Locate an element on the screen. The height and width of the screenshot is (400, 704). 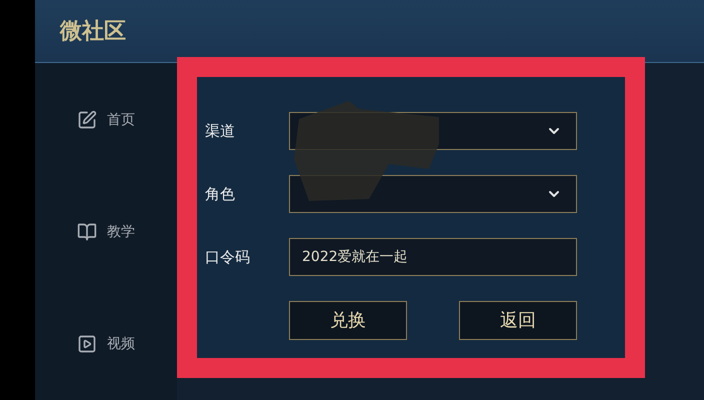
field-label: 口令码 is located at coordinates (228, 257).